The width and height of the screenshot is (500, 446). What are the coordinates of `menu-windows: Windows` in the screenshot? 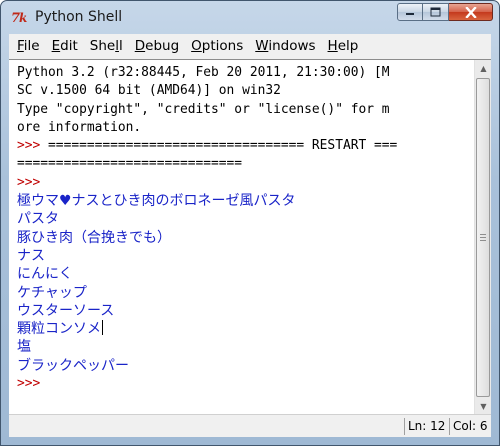 It's located at (285, 46).